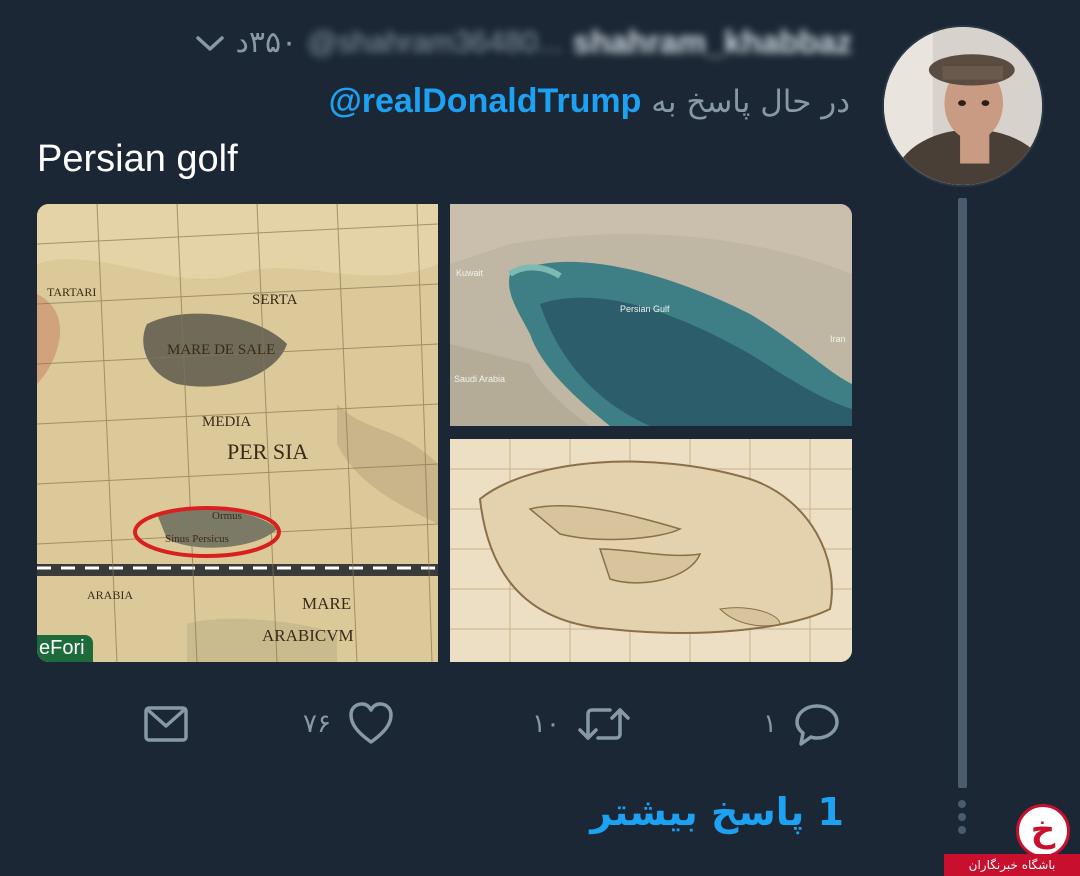 The image size is (1080, 876). I want to click on display-name: shahram_khabbaz, so click(712, 42).